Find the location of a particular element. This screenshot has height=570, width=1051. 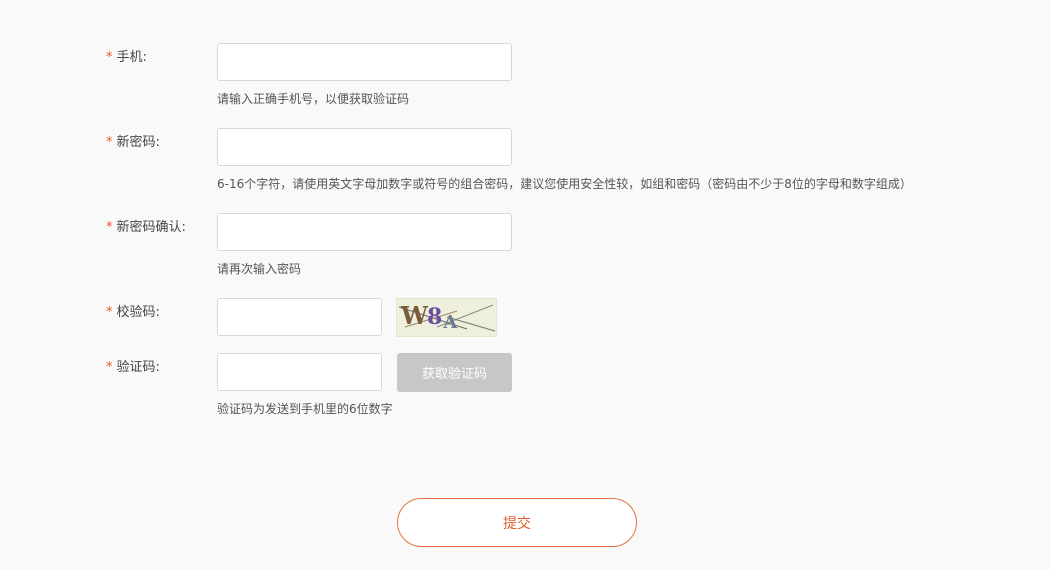

sms-code-label: * 验证码: is located at coordinates (133, 368).